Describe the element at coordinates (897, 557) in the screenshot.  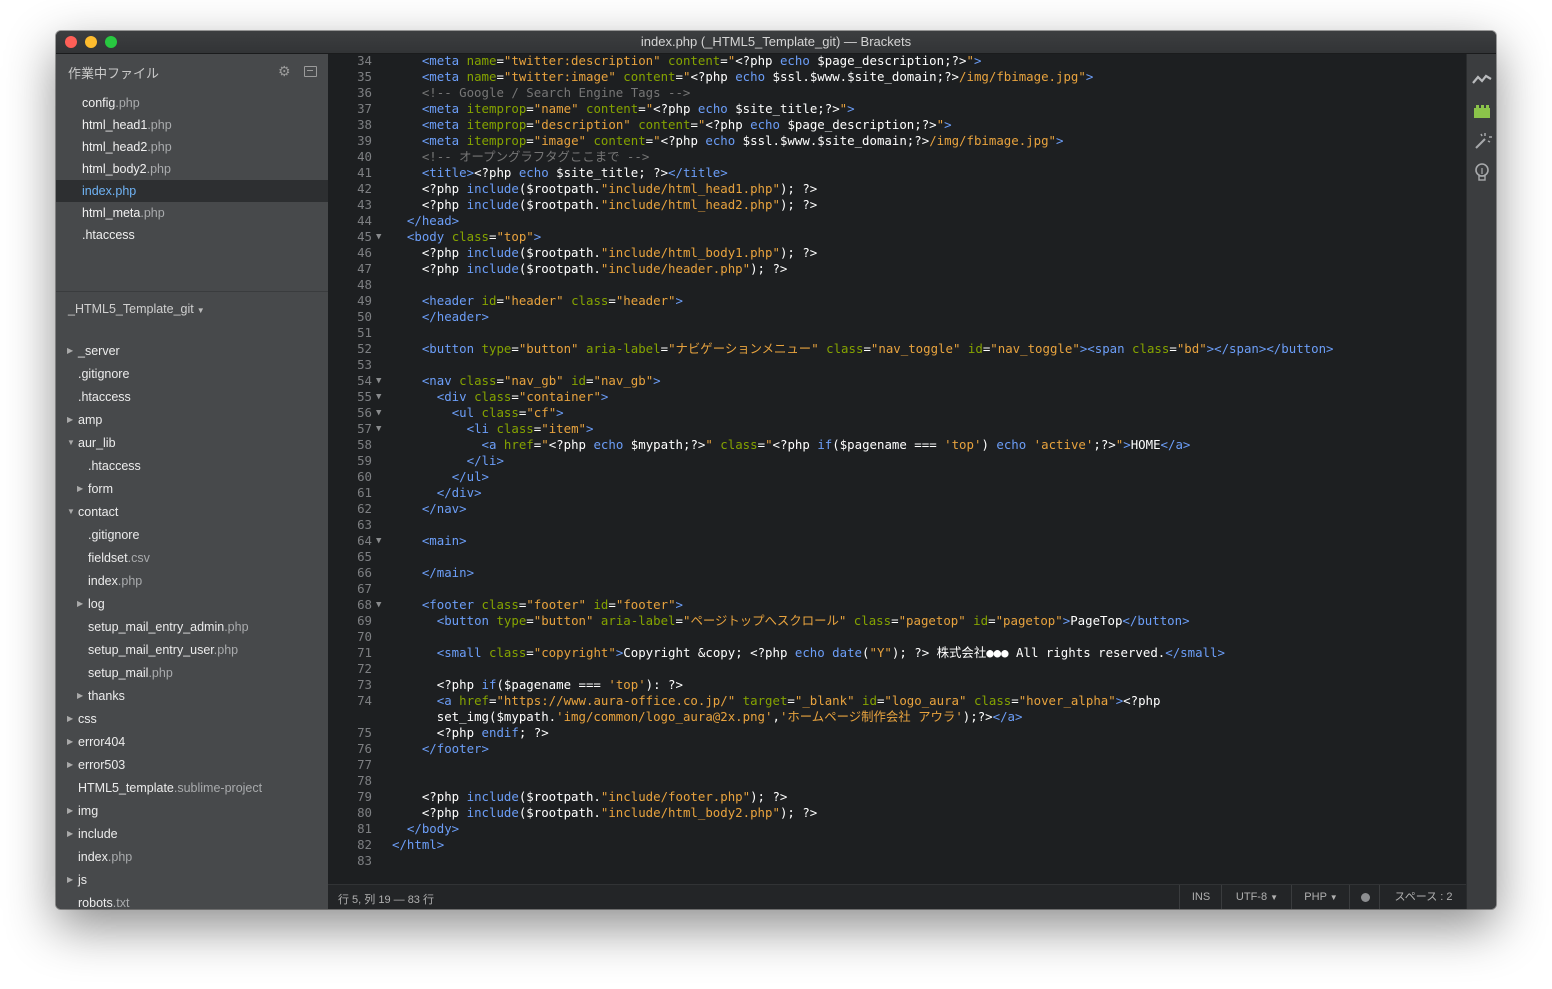
I see `code-line: 65` at that location.